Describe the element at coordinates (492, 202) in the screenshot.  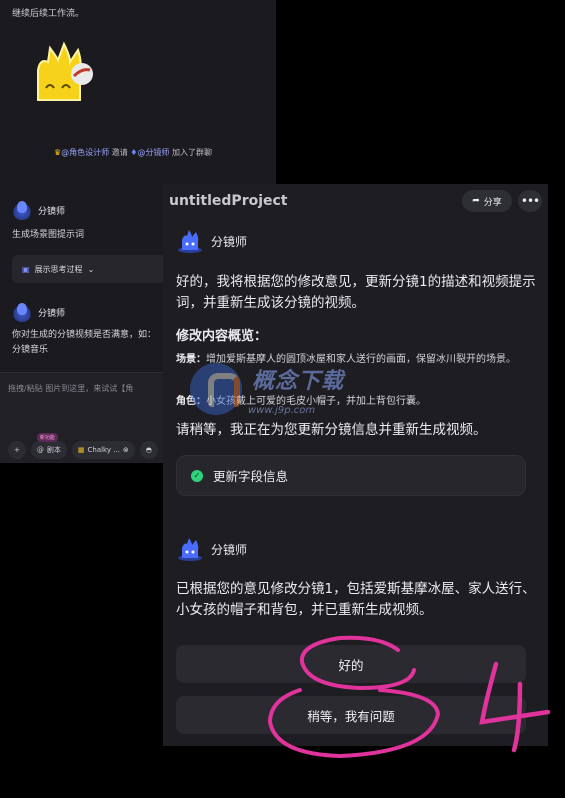
I see `share-label: 分享` at that location.